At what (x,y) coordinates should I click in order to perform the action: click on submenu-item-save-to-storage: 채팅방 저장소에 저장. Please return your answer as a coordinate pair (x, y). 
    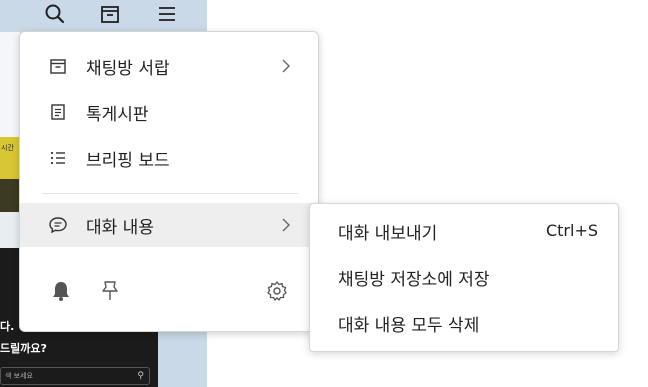
    Looking at the image, I should click on (464, 276).